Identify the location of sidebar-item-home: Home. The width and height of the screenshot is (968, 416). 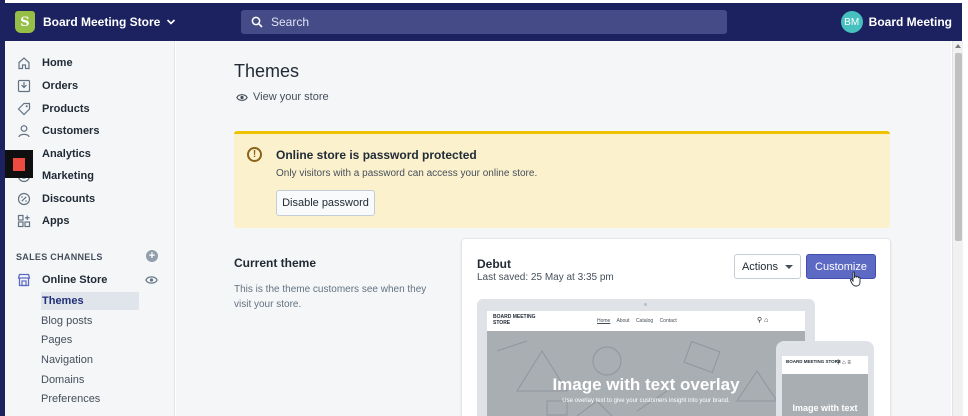
(44, 63).